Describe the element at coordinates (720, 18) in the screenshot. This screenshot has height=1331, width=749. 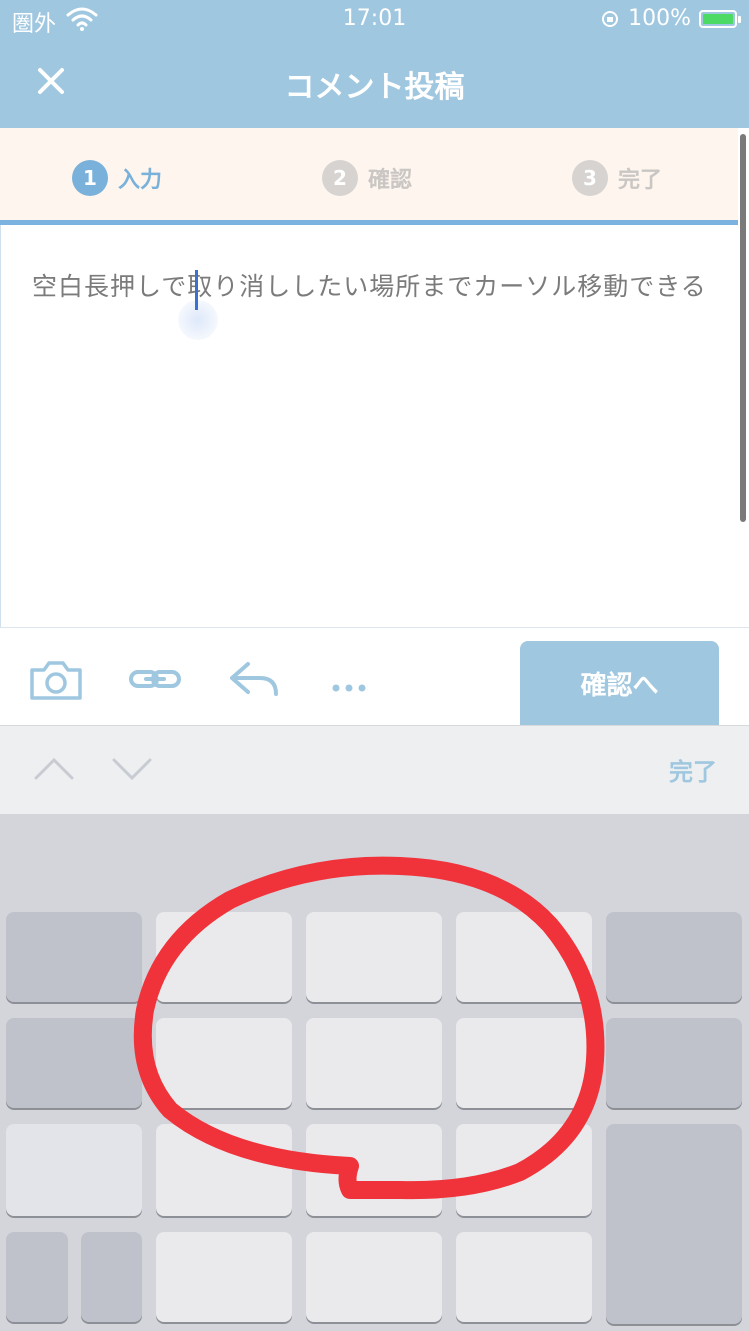
I see `battery-icon` at that location.